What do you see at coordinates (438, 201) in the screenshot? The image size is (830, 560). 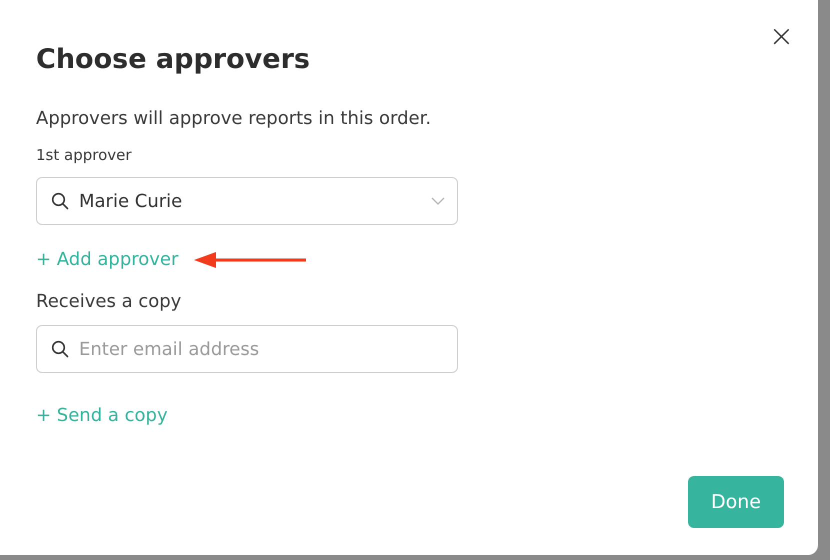 I see `chevron-icon` at bounding box center [438, 201].